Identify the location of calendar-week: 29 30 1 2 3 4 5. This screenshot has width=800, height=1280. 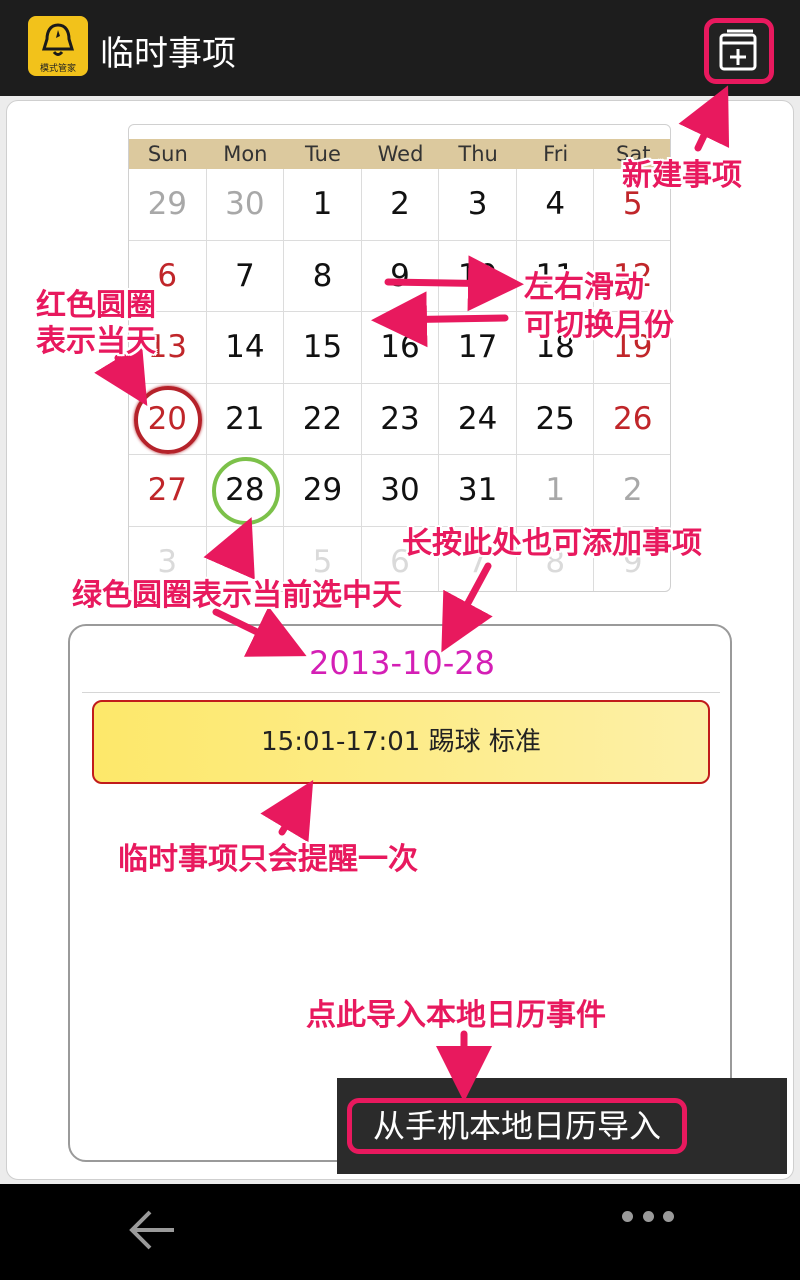
(399, 205).